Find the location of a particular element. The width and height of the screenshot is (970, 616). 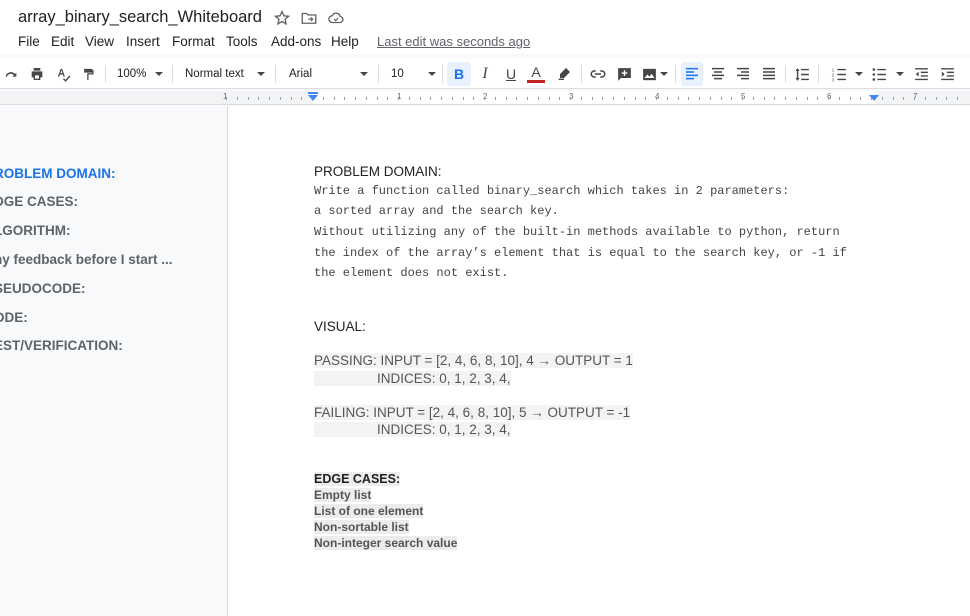

failing-indices: INDICES: 0, 1, 2, 3, 4, is located at coordinates (412, 429).